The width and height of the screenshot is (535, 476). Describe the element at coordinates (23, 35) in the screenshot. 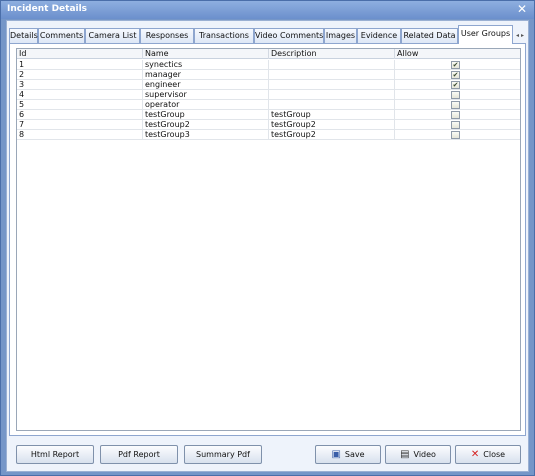

I see `tab-details: Details` at that location.